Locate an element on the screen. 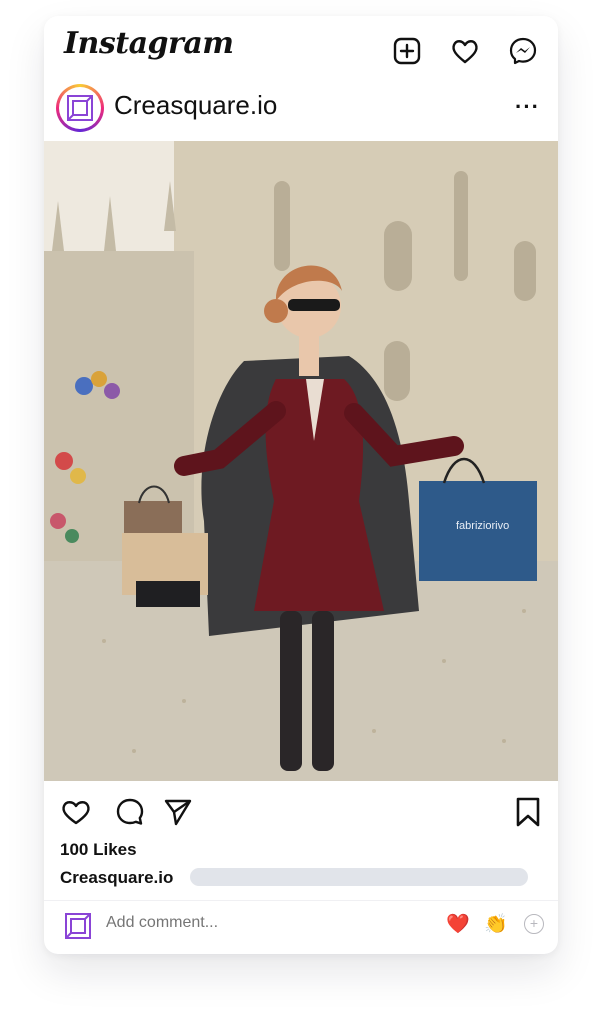  add-emoji-icon: + is located at coordinates (534, 924).